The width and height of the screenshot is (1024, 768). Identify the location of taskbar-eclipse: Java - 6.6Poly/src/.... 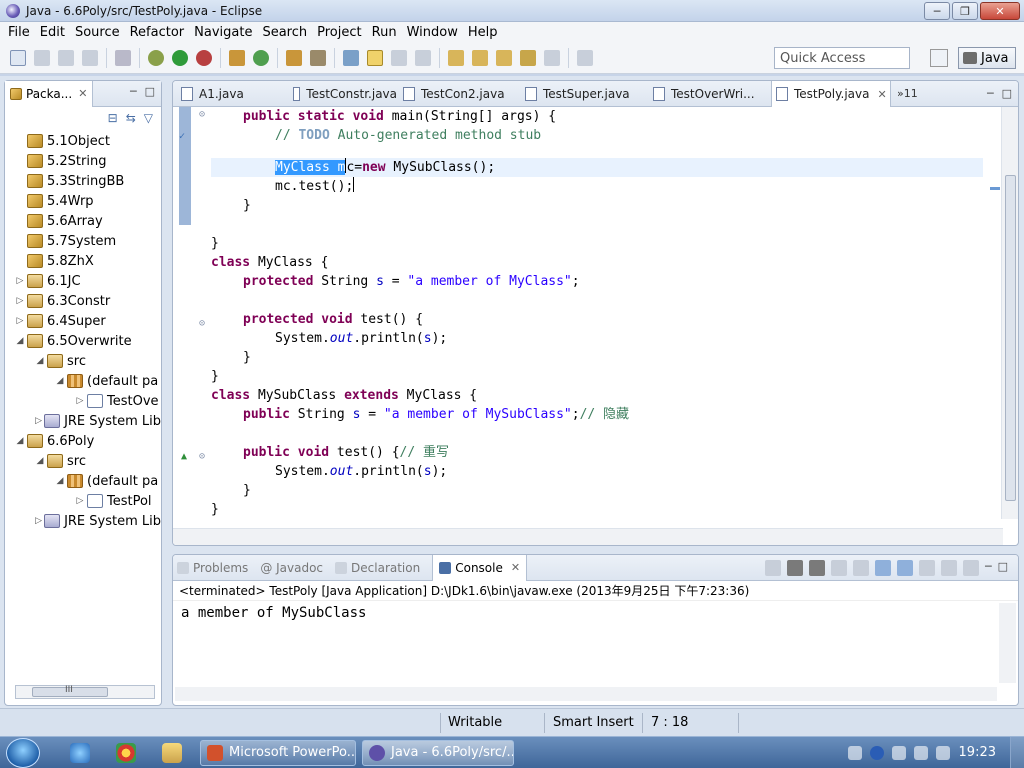
(438, 753).